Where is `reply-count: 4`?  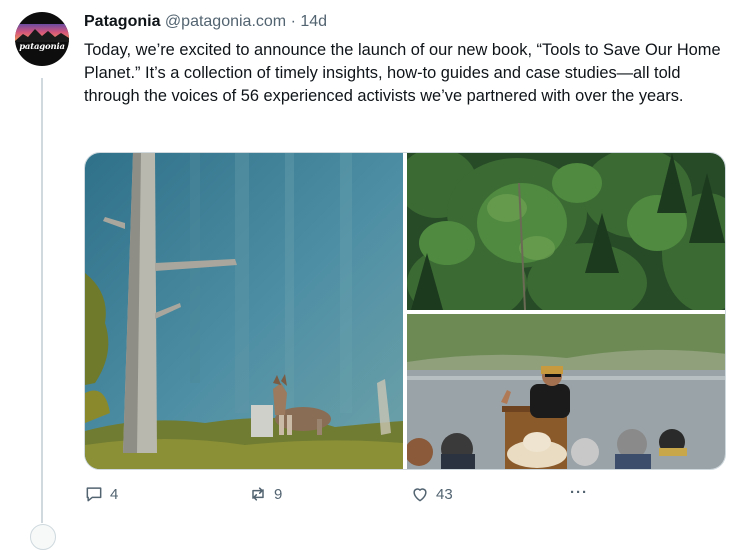
reply-count: 4 is located at coordinates (114, 494).